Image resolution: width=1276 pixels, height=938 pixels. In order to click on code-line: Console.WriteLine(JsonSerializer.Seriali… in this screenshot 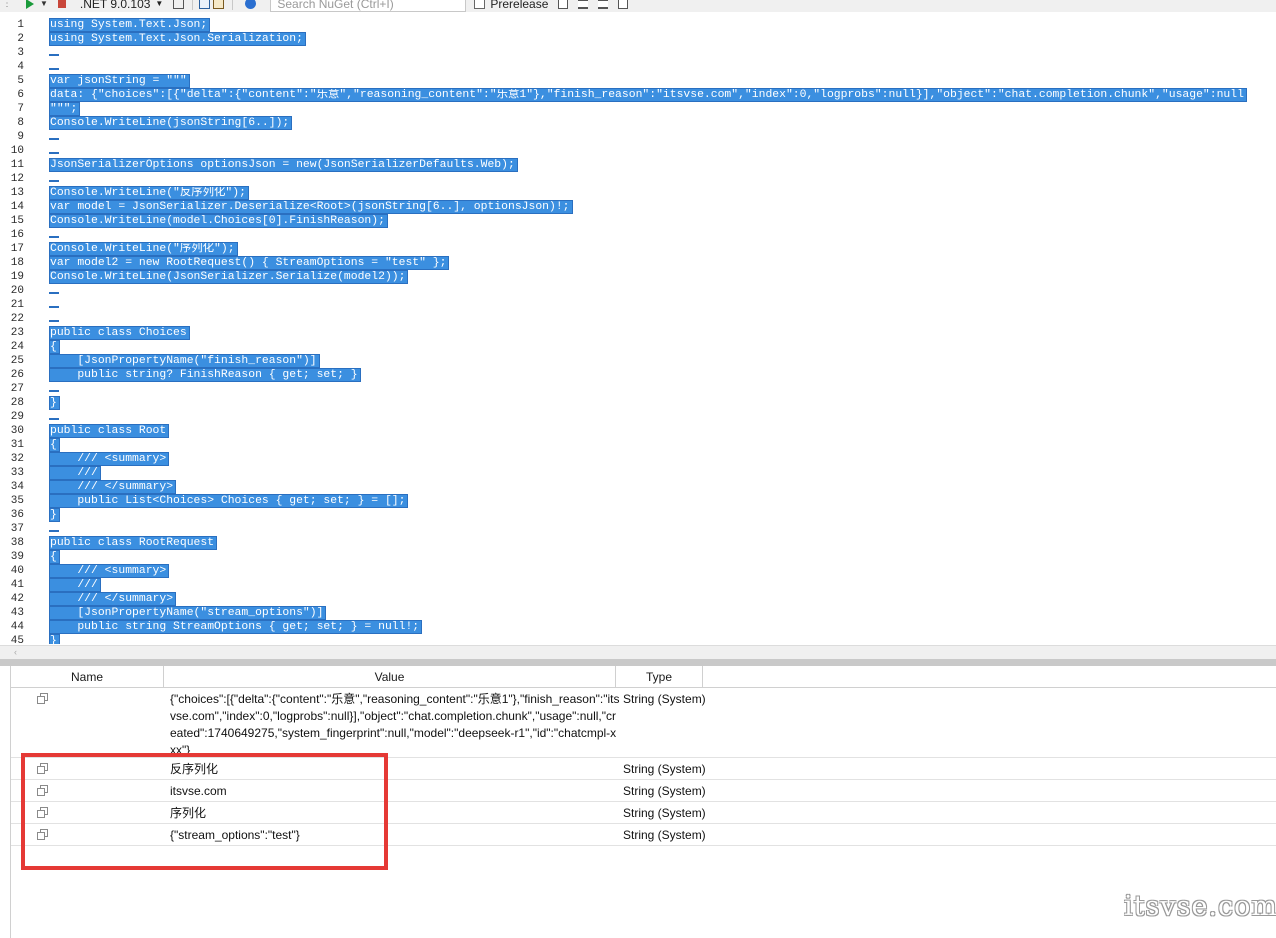, I will do `click(228, 277)`.